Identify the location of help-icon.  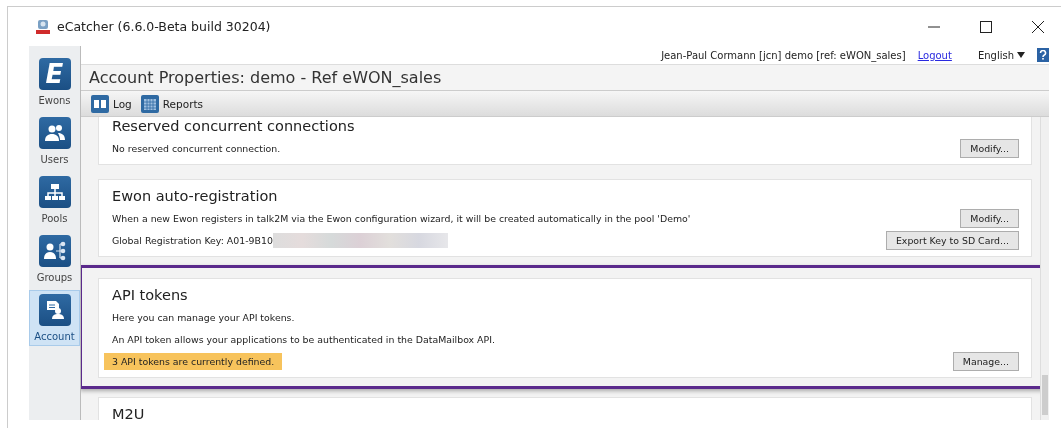
(1043, 55).